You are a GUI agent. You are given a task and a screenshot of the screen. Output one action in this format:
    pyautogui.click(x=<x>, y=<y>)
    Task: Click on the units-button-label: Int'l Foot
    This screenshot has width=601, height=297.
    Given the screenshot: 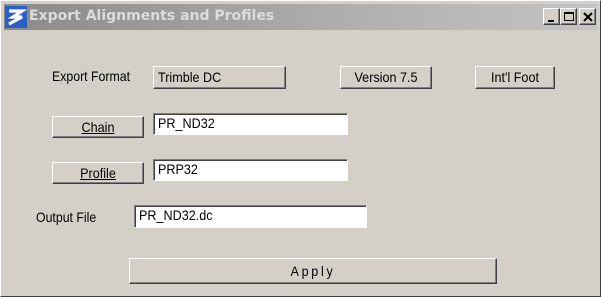 What is the action you would take?
    pyautogui.click(x=515, y=77)
    